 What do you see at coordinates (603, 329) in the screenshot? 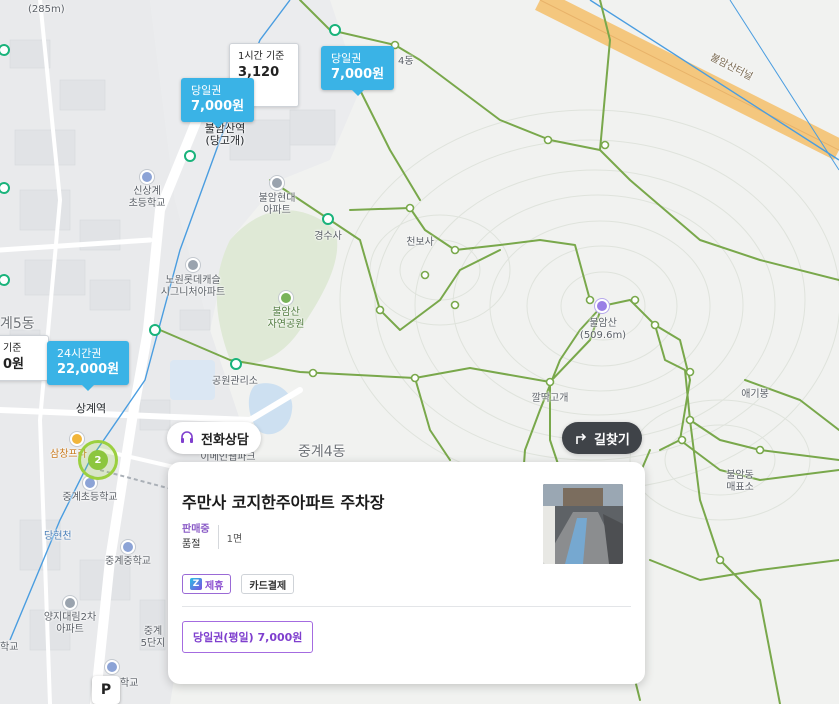
I see `summit-label: 불암산 (509.6m)` at bounding box center [603, 329].